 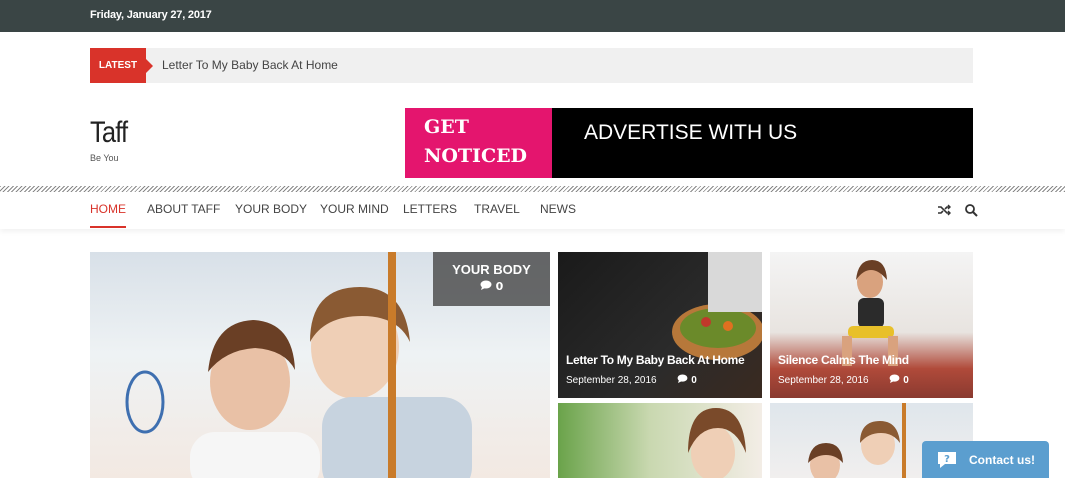 What do you see at coordinates (971, 210) in the screenshot?
I see `search-icon` at bounding box center [971, 210].